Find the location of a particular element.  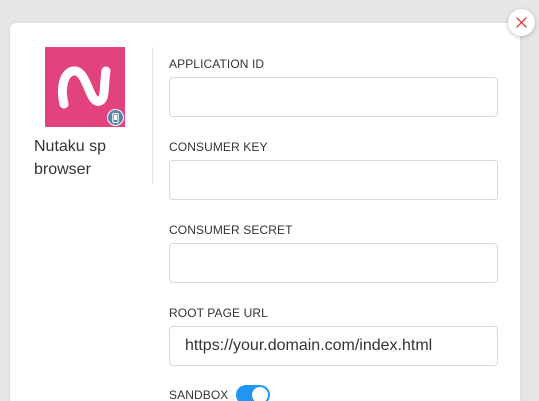

sandbox-toggle-knob is located at coordinates (260, 394).